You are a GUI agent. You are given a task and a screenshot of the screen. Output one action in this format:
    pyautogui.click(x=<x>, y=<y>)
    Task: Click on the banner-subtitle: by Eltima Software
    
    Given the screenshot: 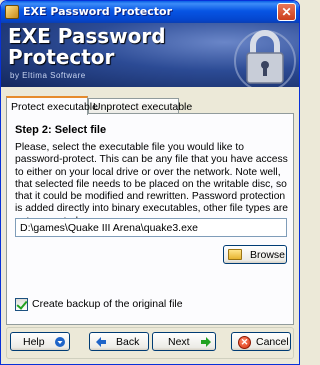 What is the action you would take?
    pyautogui.click(x=48, y=75)
    